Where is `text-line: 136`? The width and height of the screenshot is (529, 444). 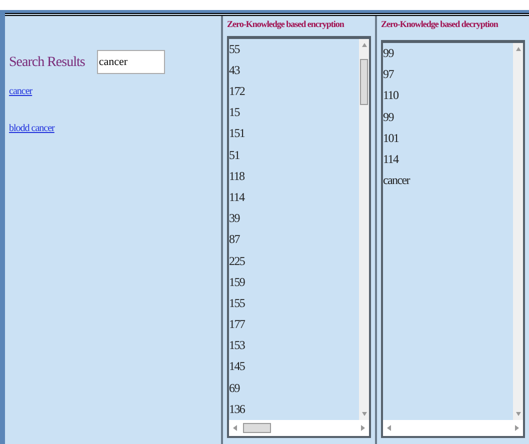
text-line: 136 is located at coordinates (237, 409).